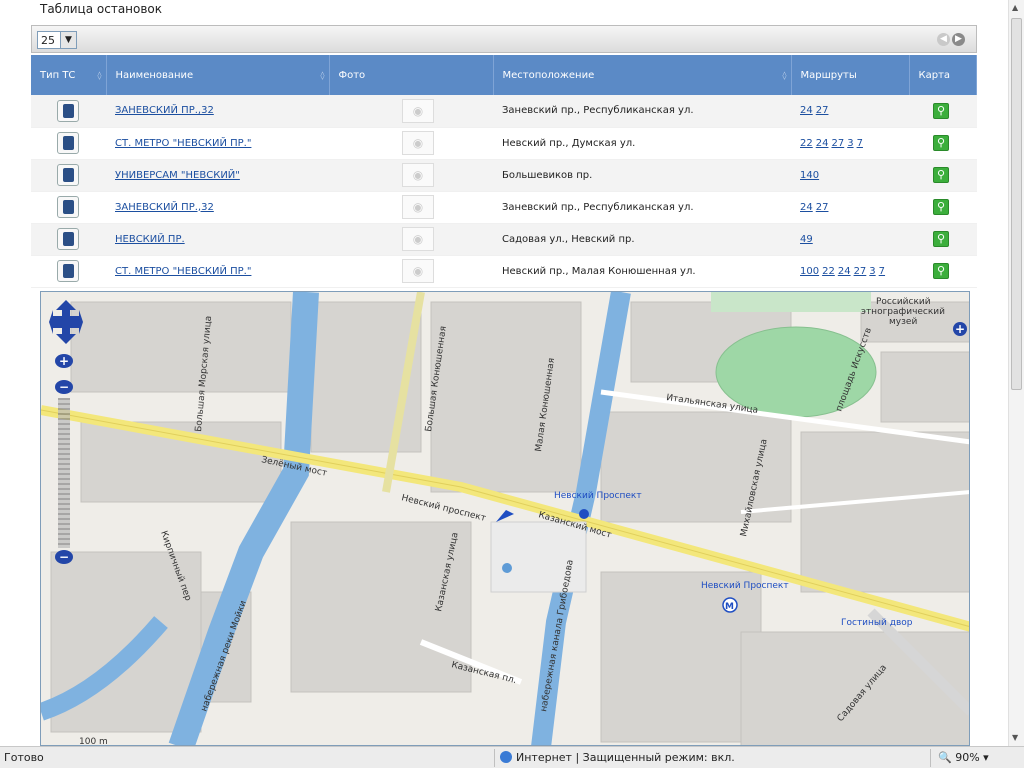 The height and width of the screenshot is (768, 1024). I want to click on routes-cell: 24 27, so click(850, 207).